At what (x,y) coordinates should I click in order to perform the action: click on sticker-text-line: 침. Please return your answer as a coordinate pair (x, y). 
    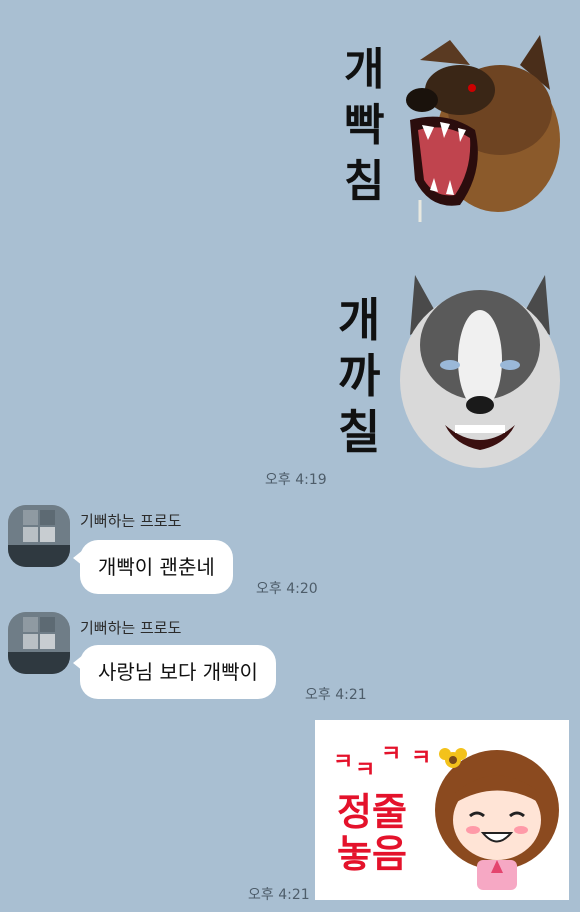
    Looking at the image, I should click on (364, 181).